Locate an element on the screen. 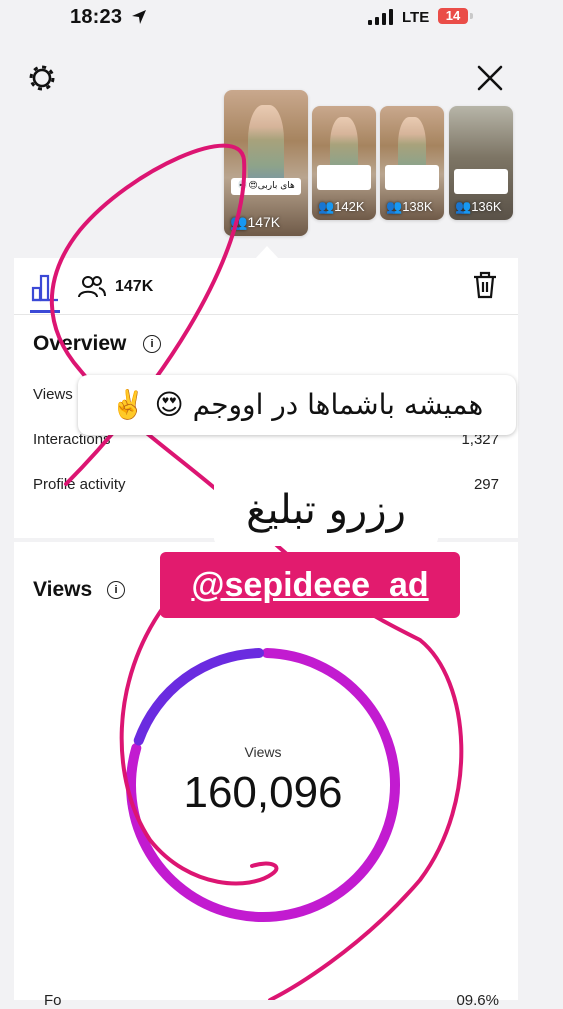  tab-bar: 147K is located at coordinates (266, 286).